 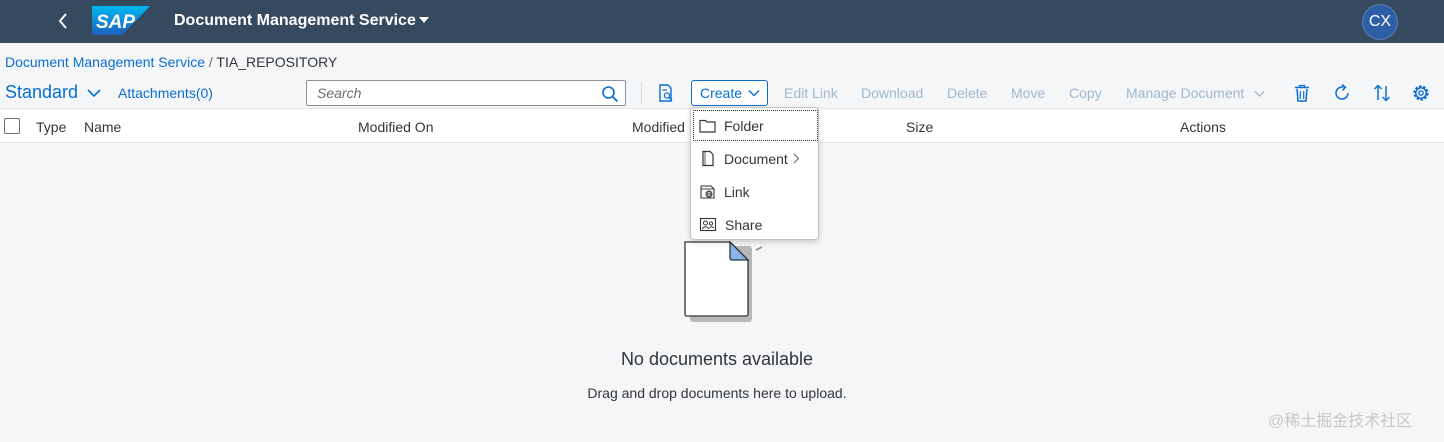 What do you see at coordinates (1185, 93) in the screenshot?
I see `manage-document-label: Manage Document` at bounding box center [1185, 93].